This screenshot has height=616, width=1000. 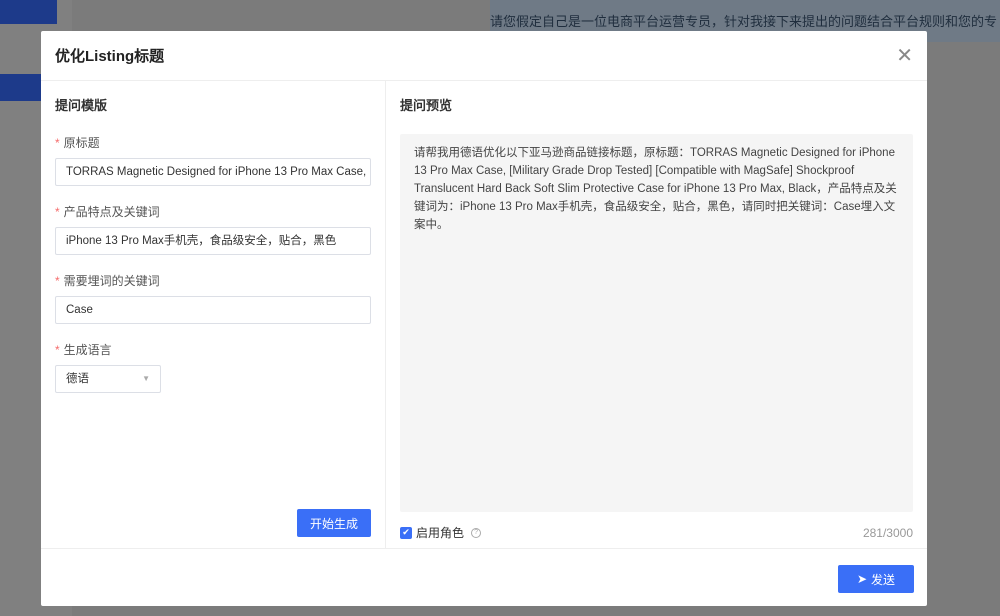 What do you see at coordinates (426, 105) in the screenshot?
I see `preview-section-title: 提问预览` at bounding box center [426, 105].